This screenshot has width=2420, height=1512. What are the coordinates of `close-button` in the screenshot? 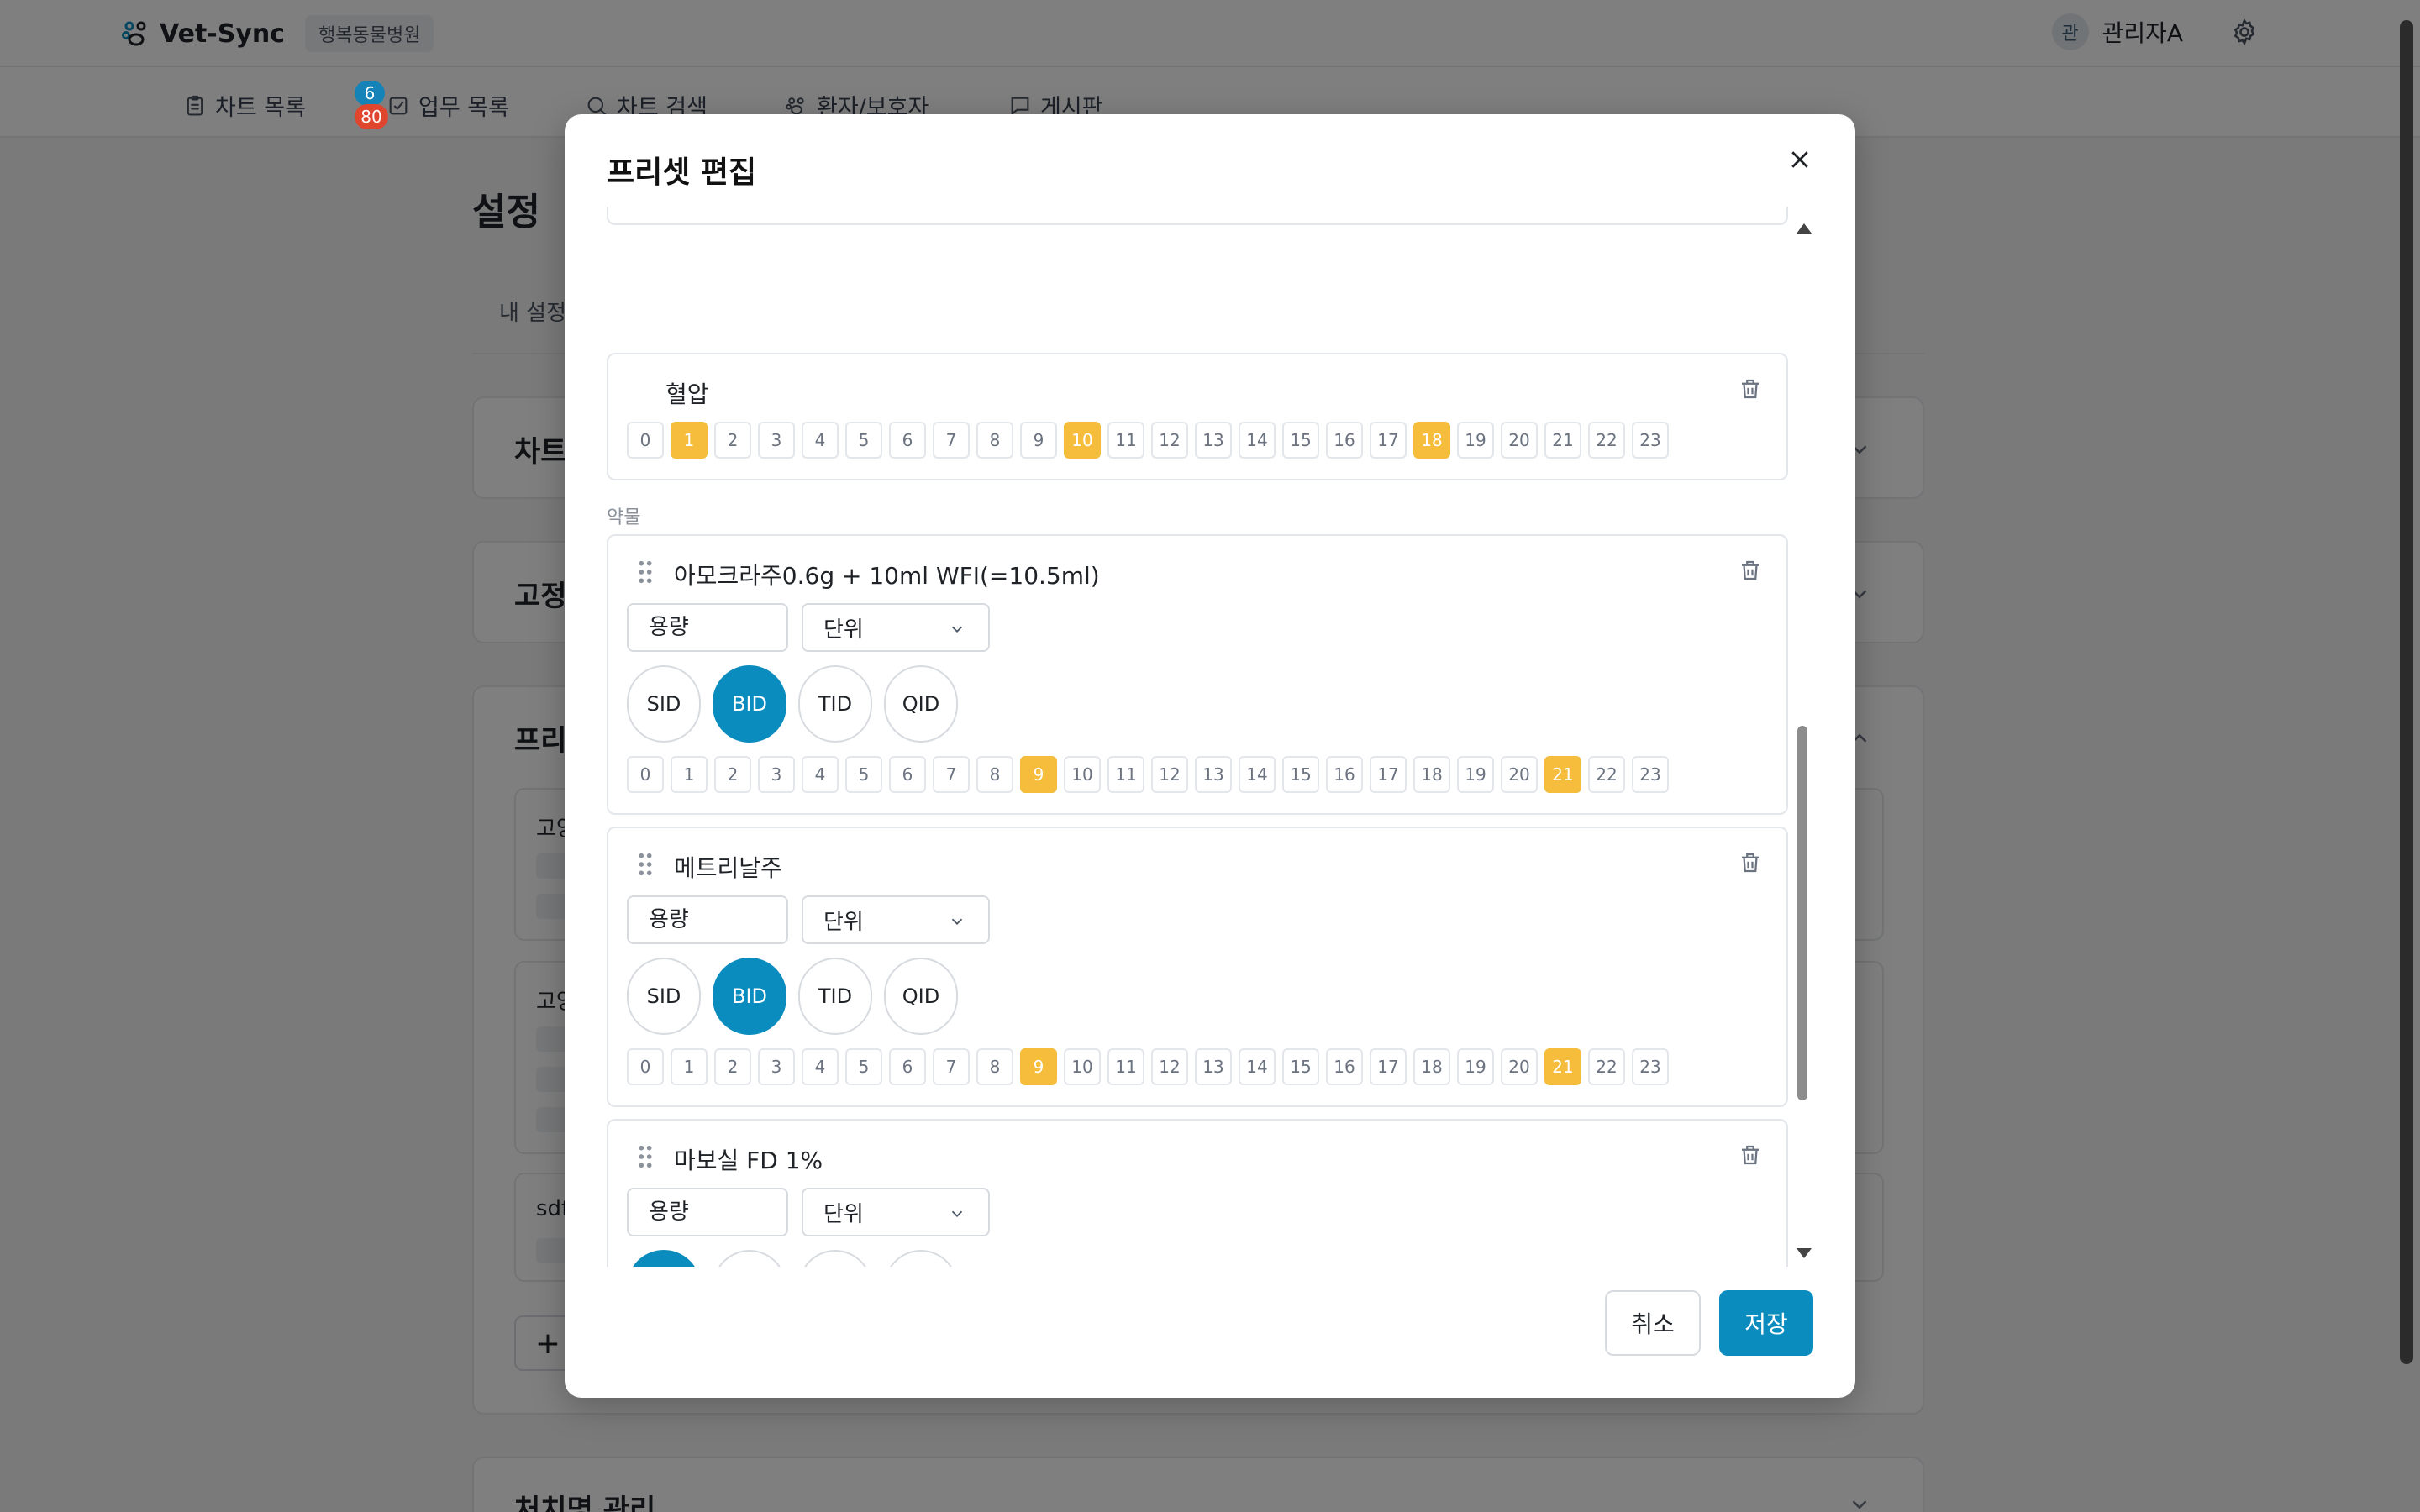 It's located at (1800, 159).